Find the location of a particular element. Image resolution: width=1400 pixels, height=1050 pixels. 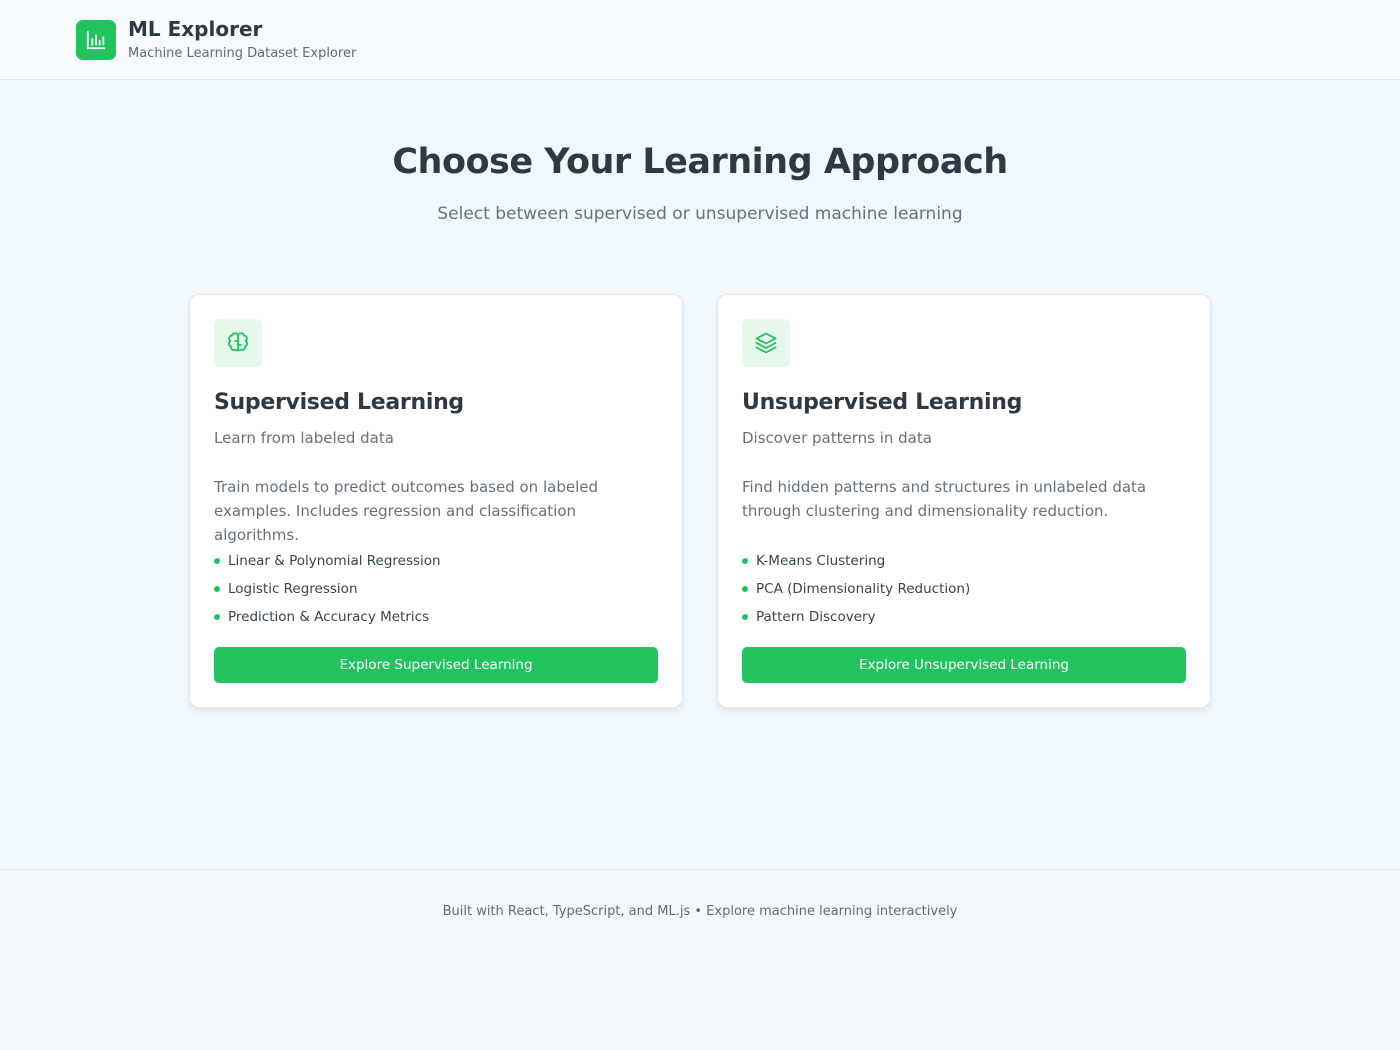

explore-unsupervised-button: Explore Unsupervised Learning is located at coordinates (964, 665).